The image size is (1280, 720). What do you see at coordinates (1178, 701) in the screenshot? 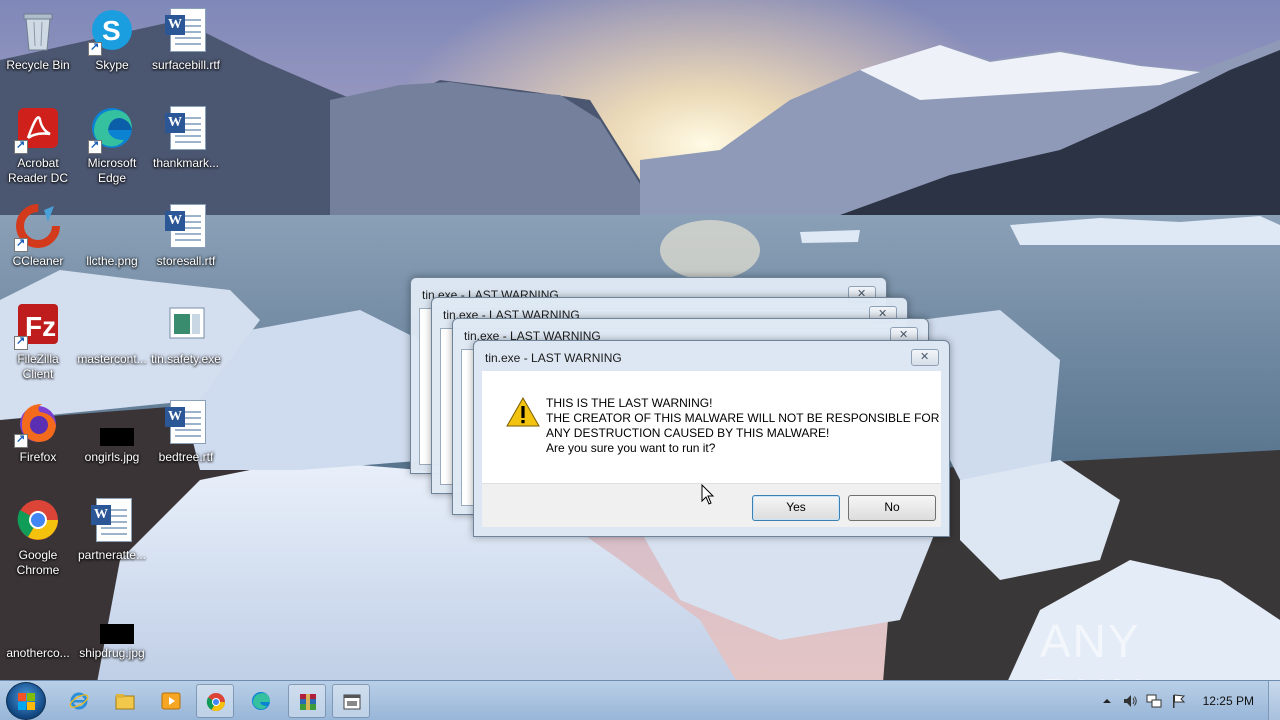
I see `action-center-flag-icon` at bounding box center [1178, 701].